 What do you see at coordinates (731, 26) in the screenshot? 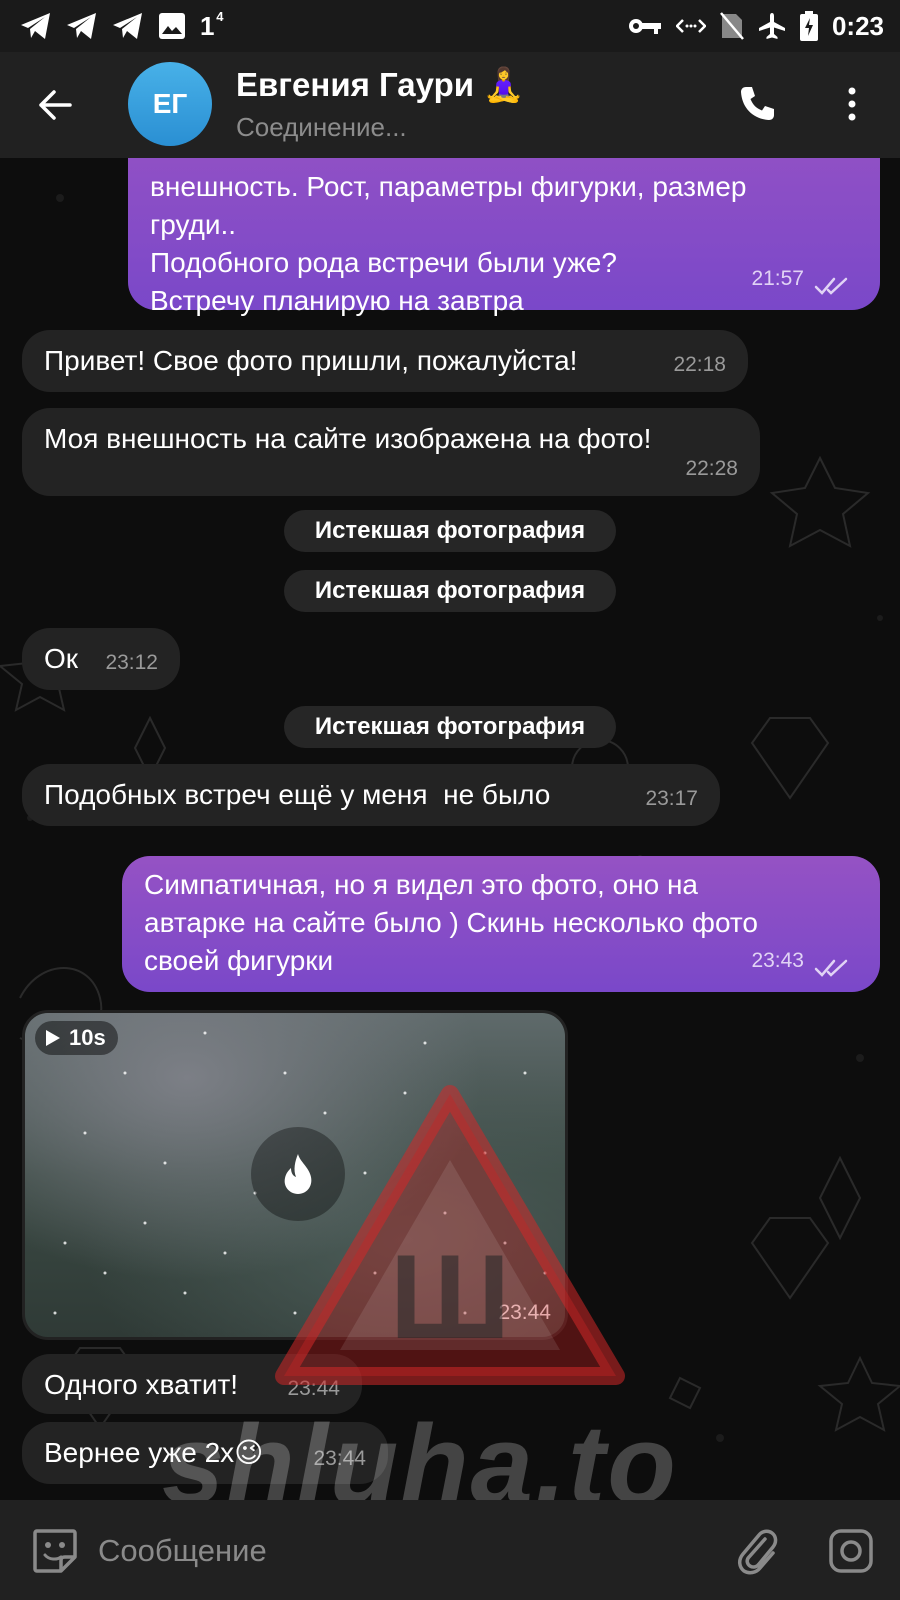
I see `no-sim-icon` at bounding box center [731, 26].